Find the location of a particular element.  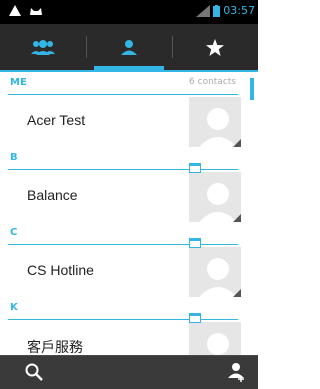

warning-icon is located at coordinates (15, 10).